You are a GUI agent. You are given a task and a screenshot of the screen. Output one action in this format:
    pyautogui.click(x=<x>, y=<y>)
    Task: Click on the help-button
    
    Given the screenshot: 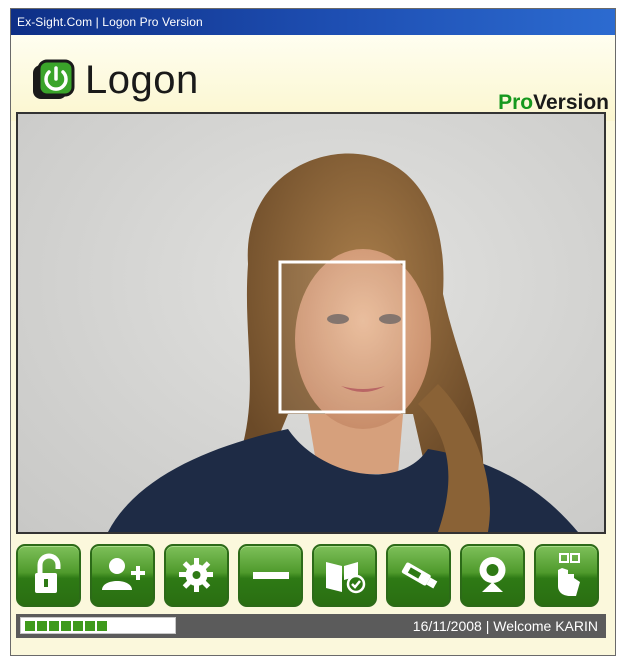 What is the action you would take?
    pyautogui.click(x=344, y=575)
    